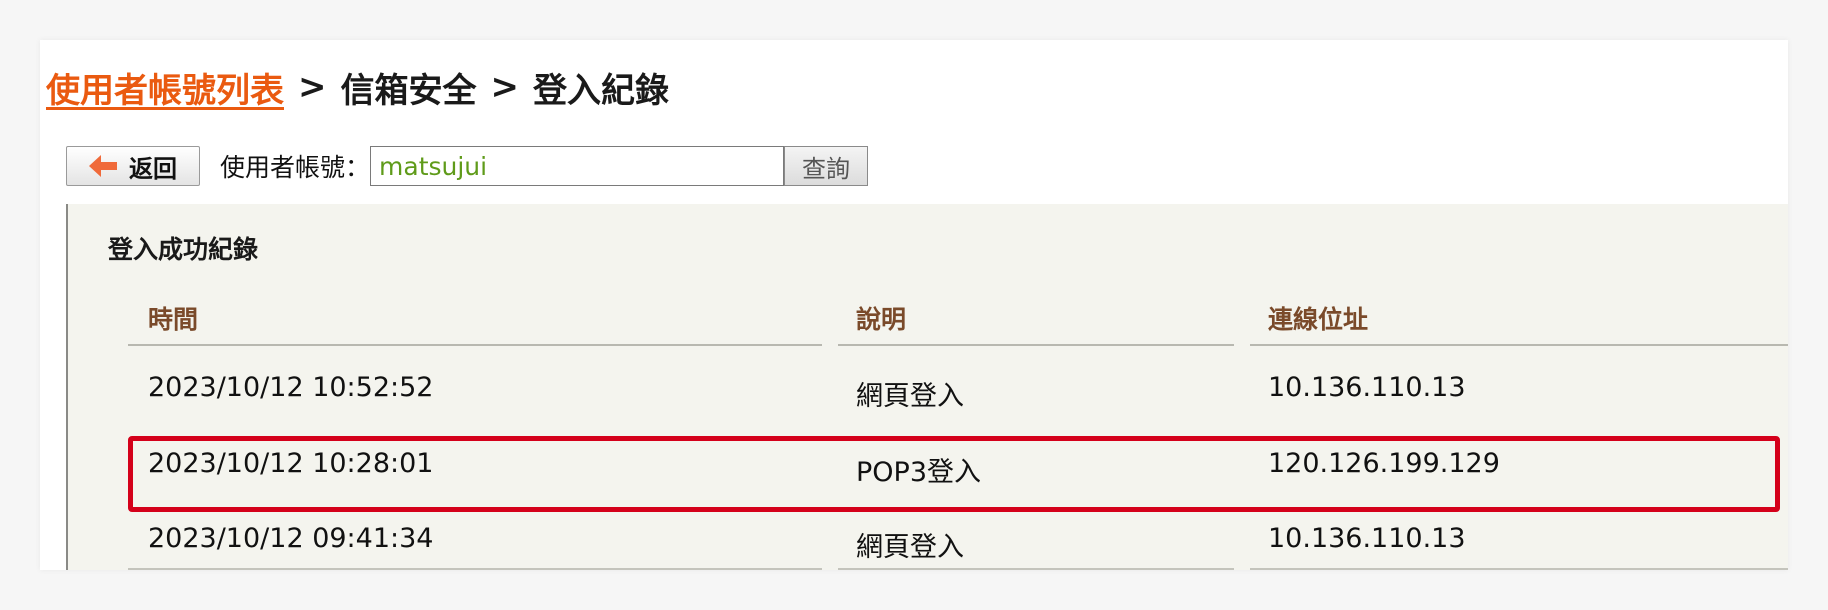  What do you see at coordinates (291, 538) in the screenshot?
I see `cell-time: 2023/10/12 09:41:34` at bounding box center [291, 538].